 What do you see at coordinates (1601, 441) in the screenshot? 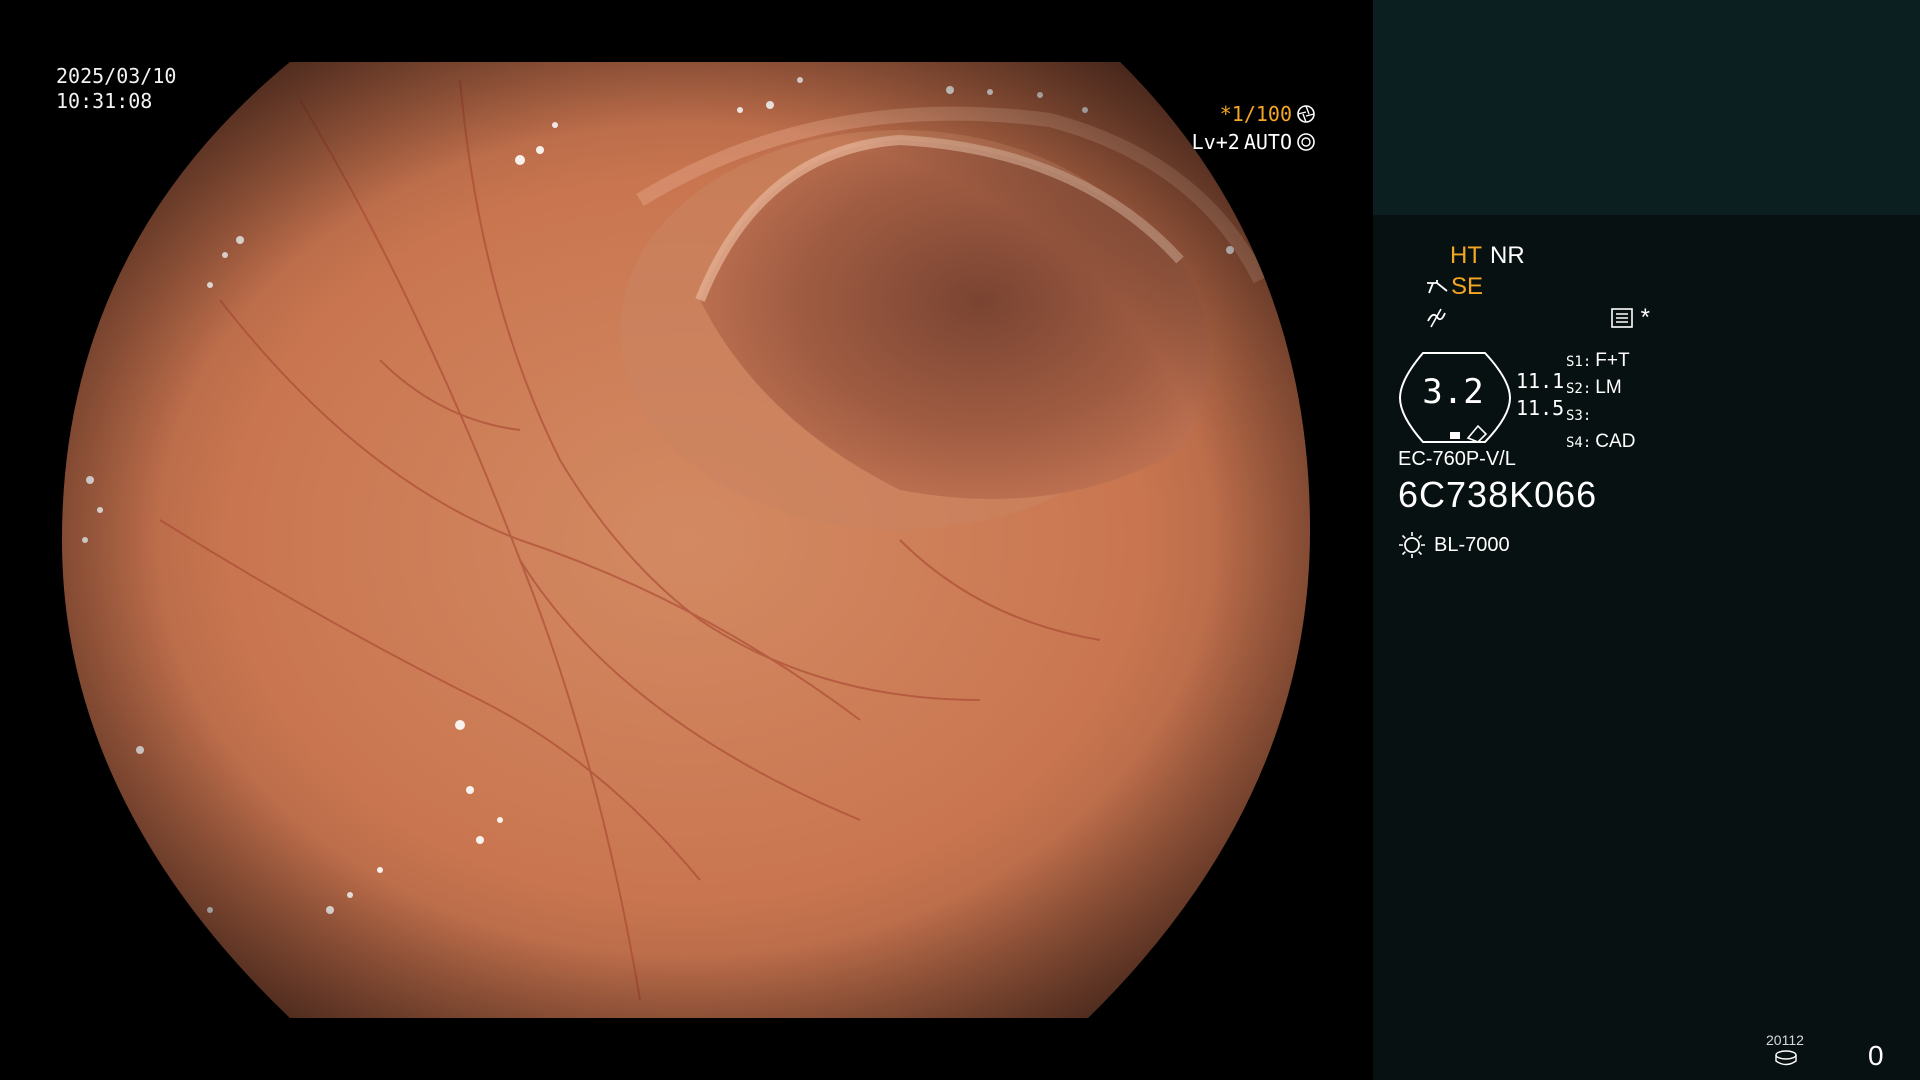
I see `switch-row: S4: CAD` at bounding box center [1601, 441].